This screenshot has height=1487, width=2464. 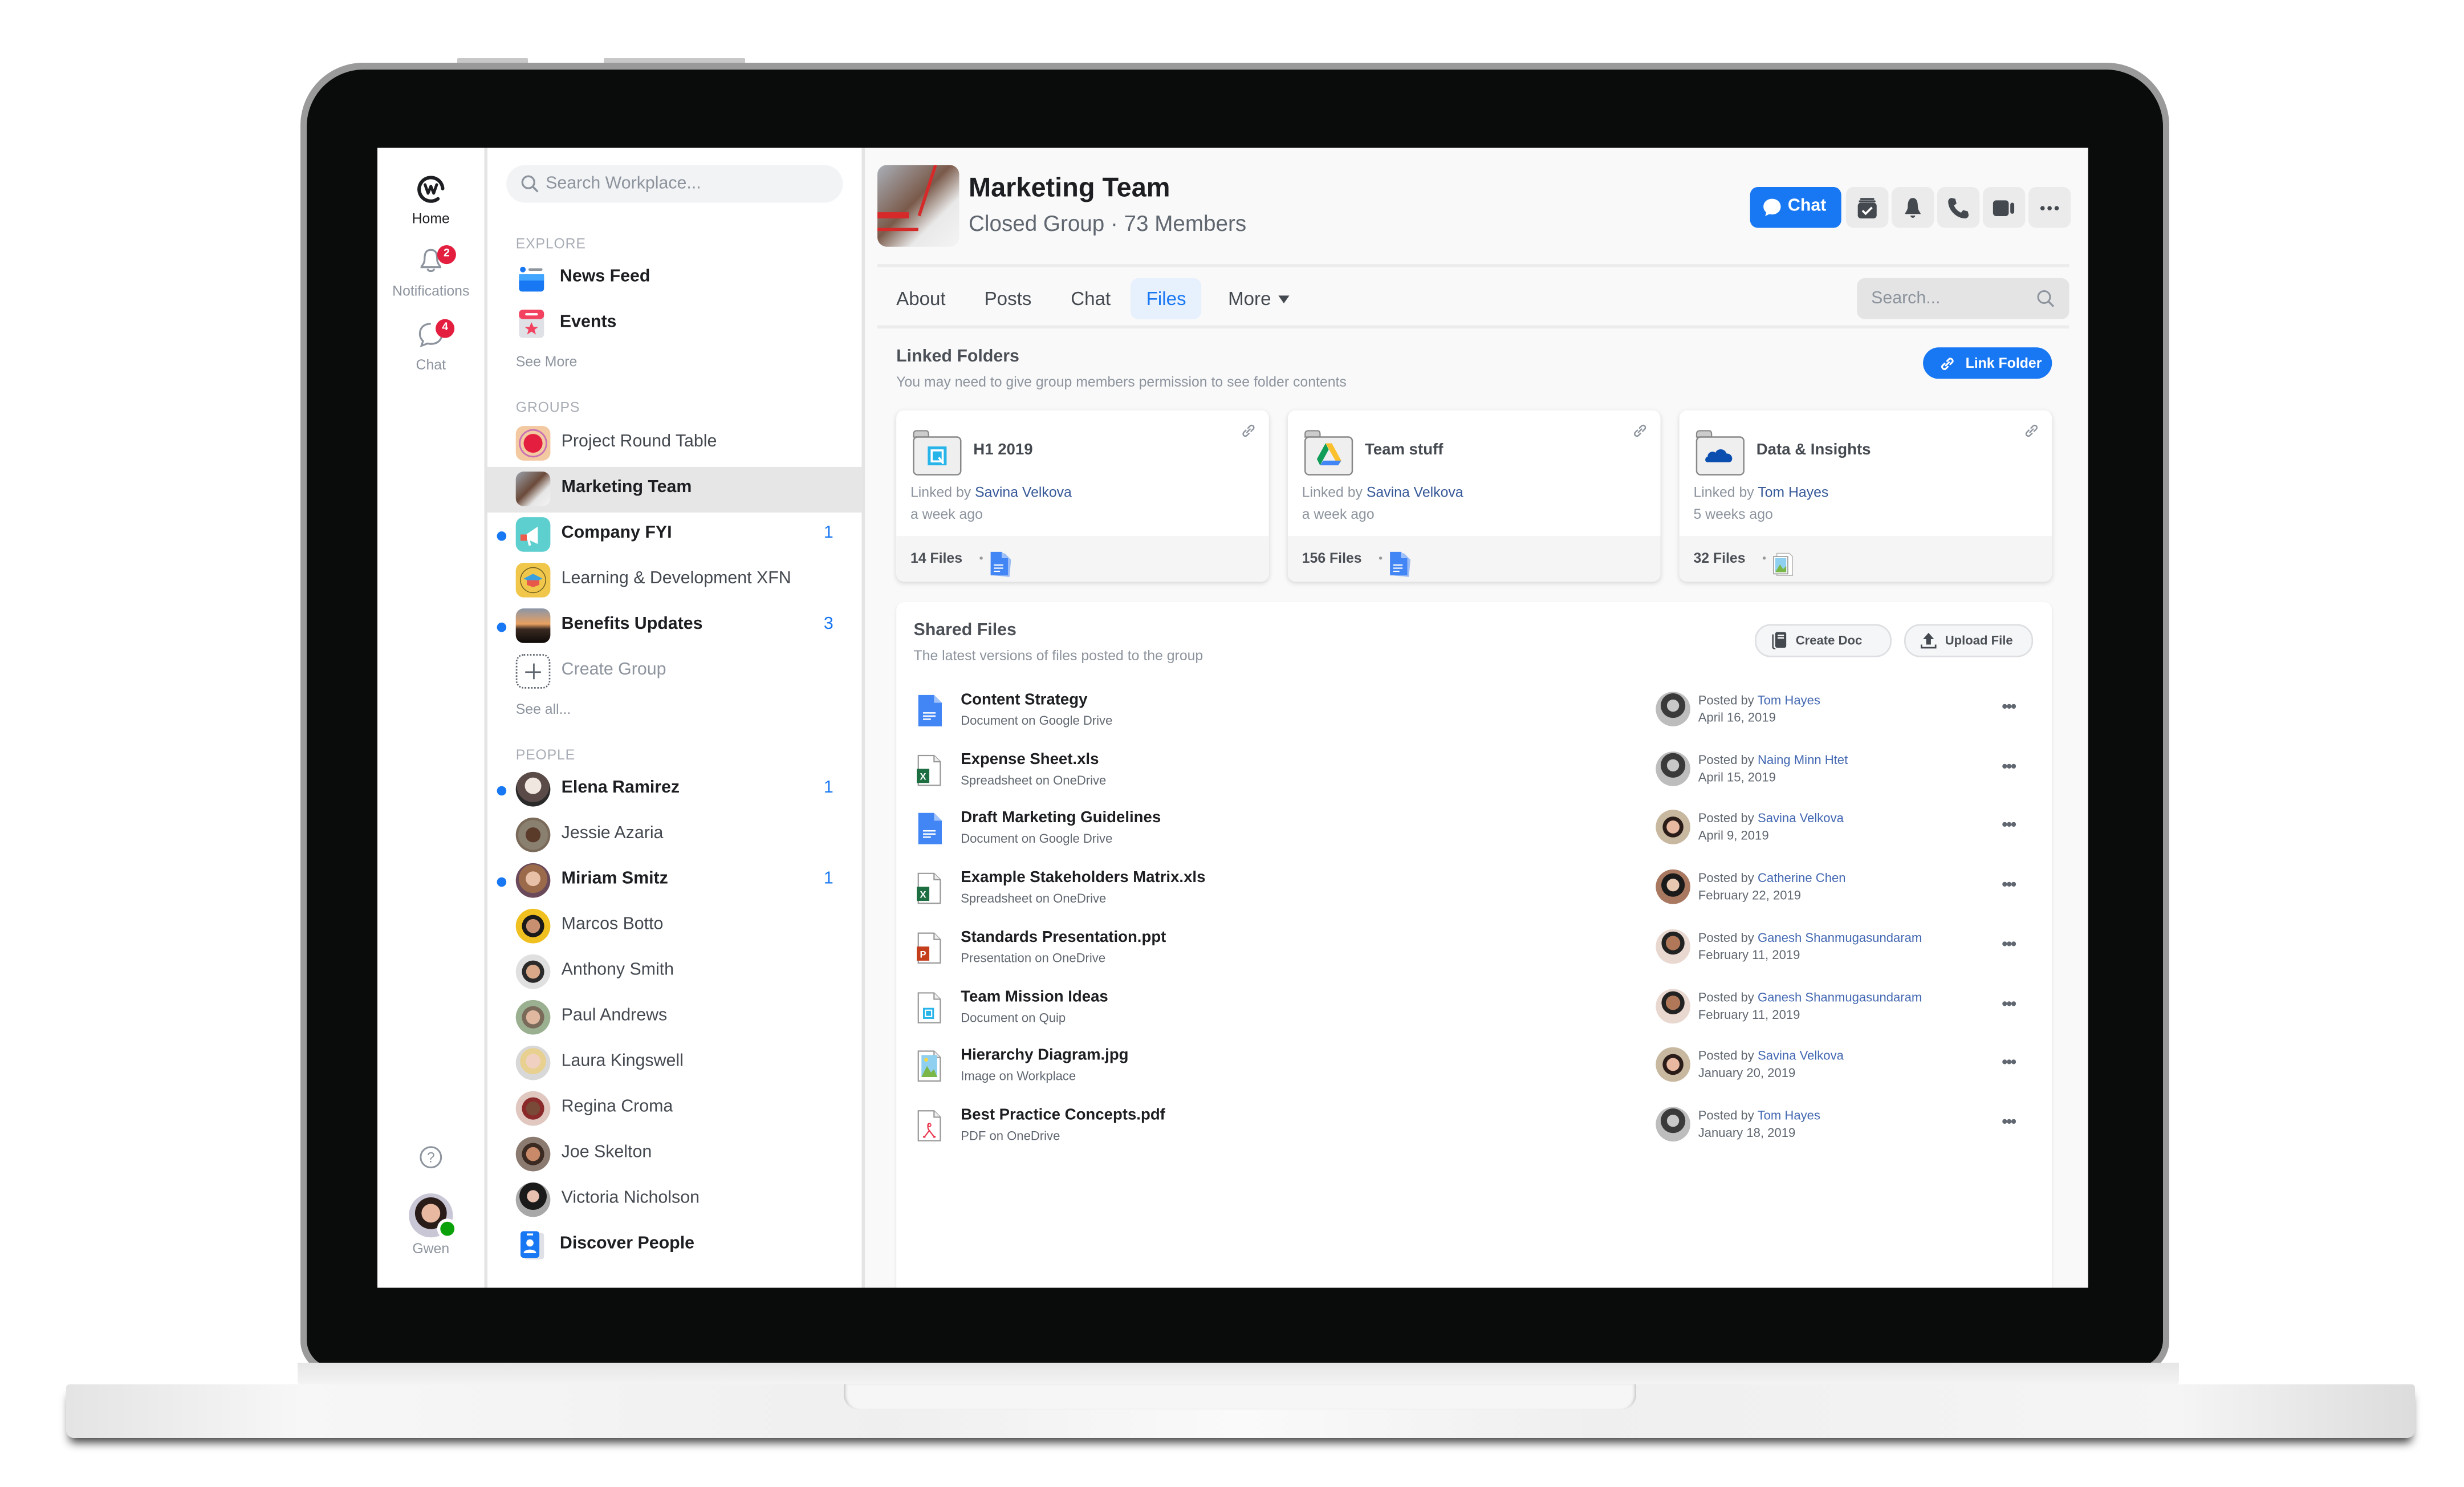 What do you see at coordinates (1793, 492) in the screenshot?
I see `linked-by-user-link: Tom Hayes` at bounding box center [1793, 492].